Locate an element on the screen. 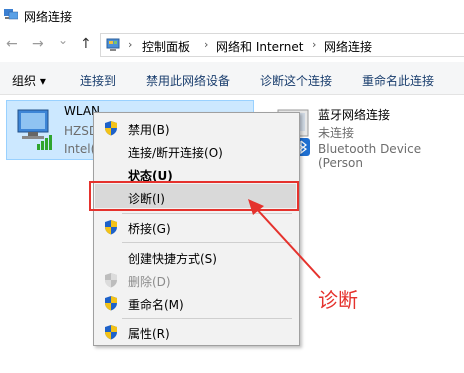 This screenshot has width=464, height=373. menu-item-properties: 属性(R) is located at coordinates (149, 333).